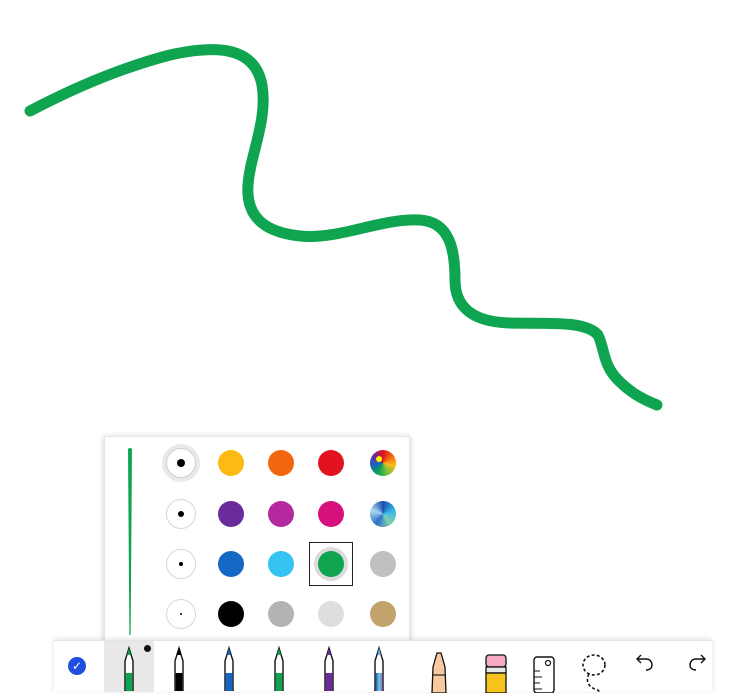  I want to click on highlighter-icon, so click(439, 672).